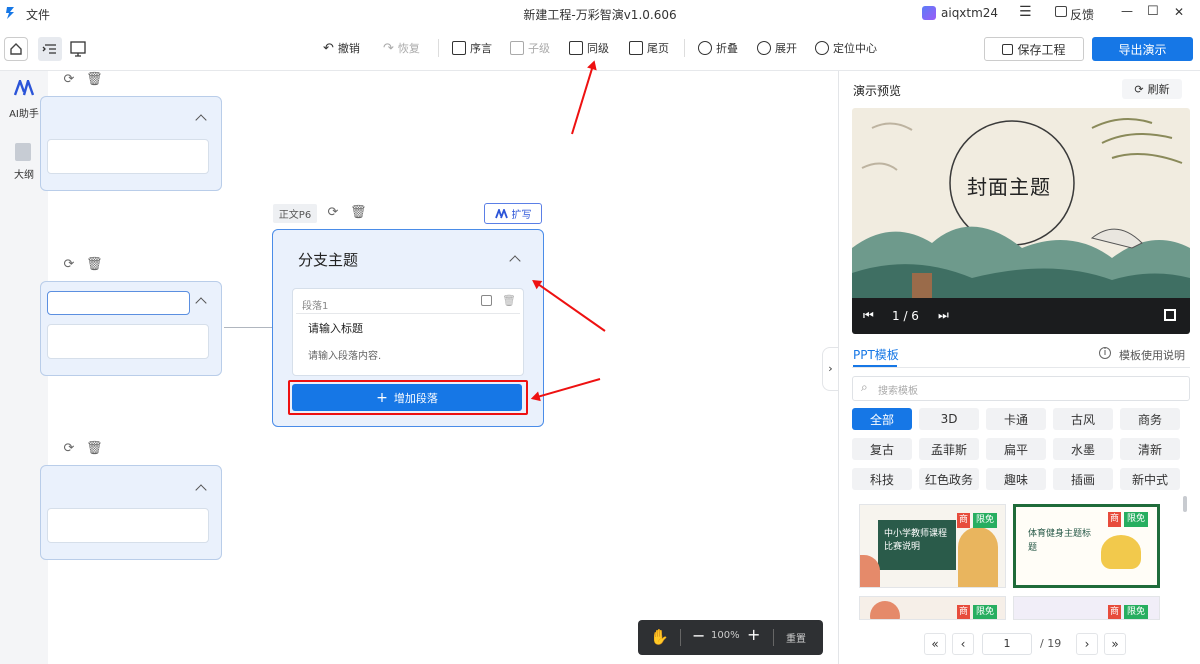 The height and width of the screenshot is (664, 1200). Describe the element at coordinates (78, 49) in the screenshot. I see `presentation-view-button` at that location.